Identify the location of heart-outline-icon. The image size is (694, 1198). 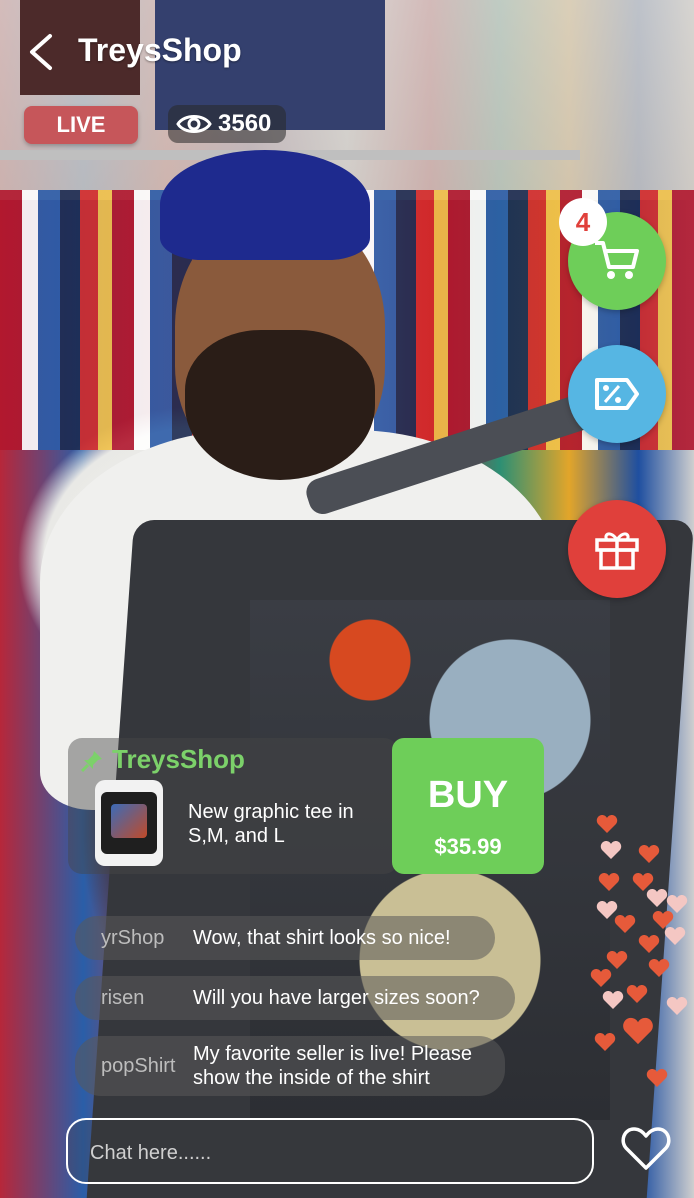
(646, 1148).